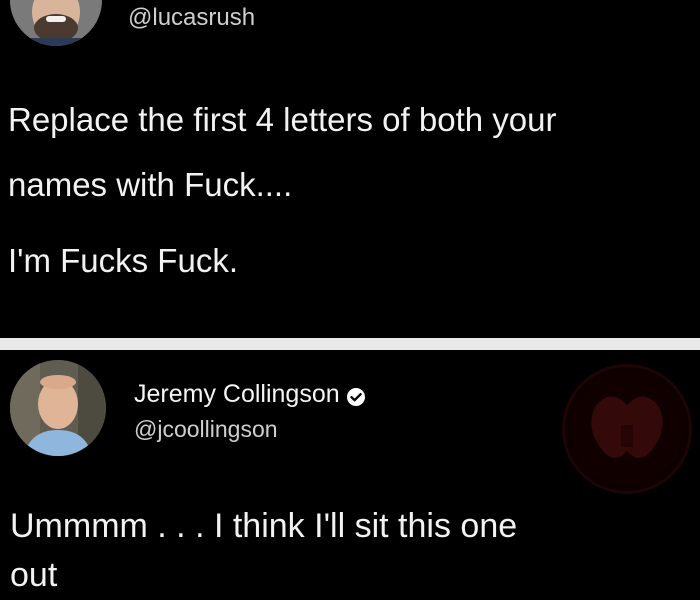 The image size is (700, 600). What do you see at coordinates (264, 526) in the screenshot?
I see `tweet-text-line: Ummmm . . . I think I'll sit this one` at bounding box center [264, 526].